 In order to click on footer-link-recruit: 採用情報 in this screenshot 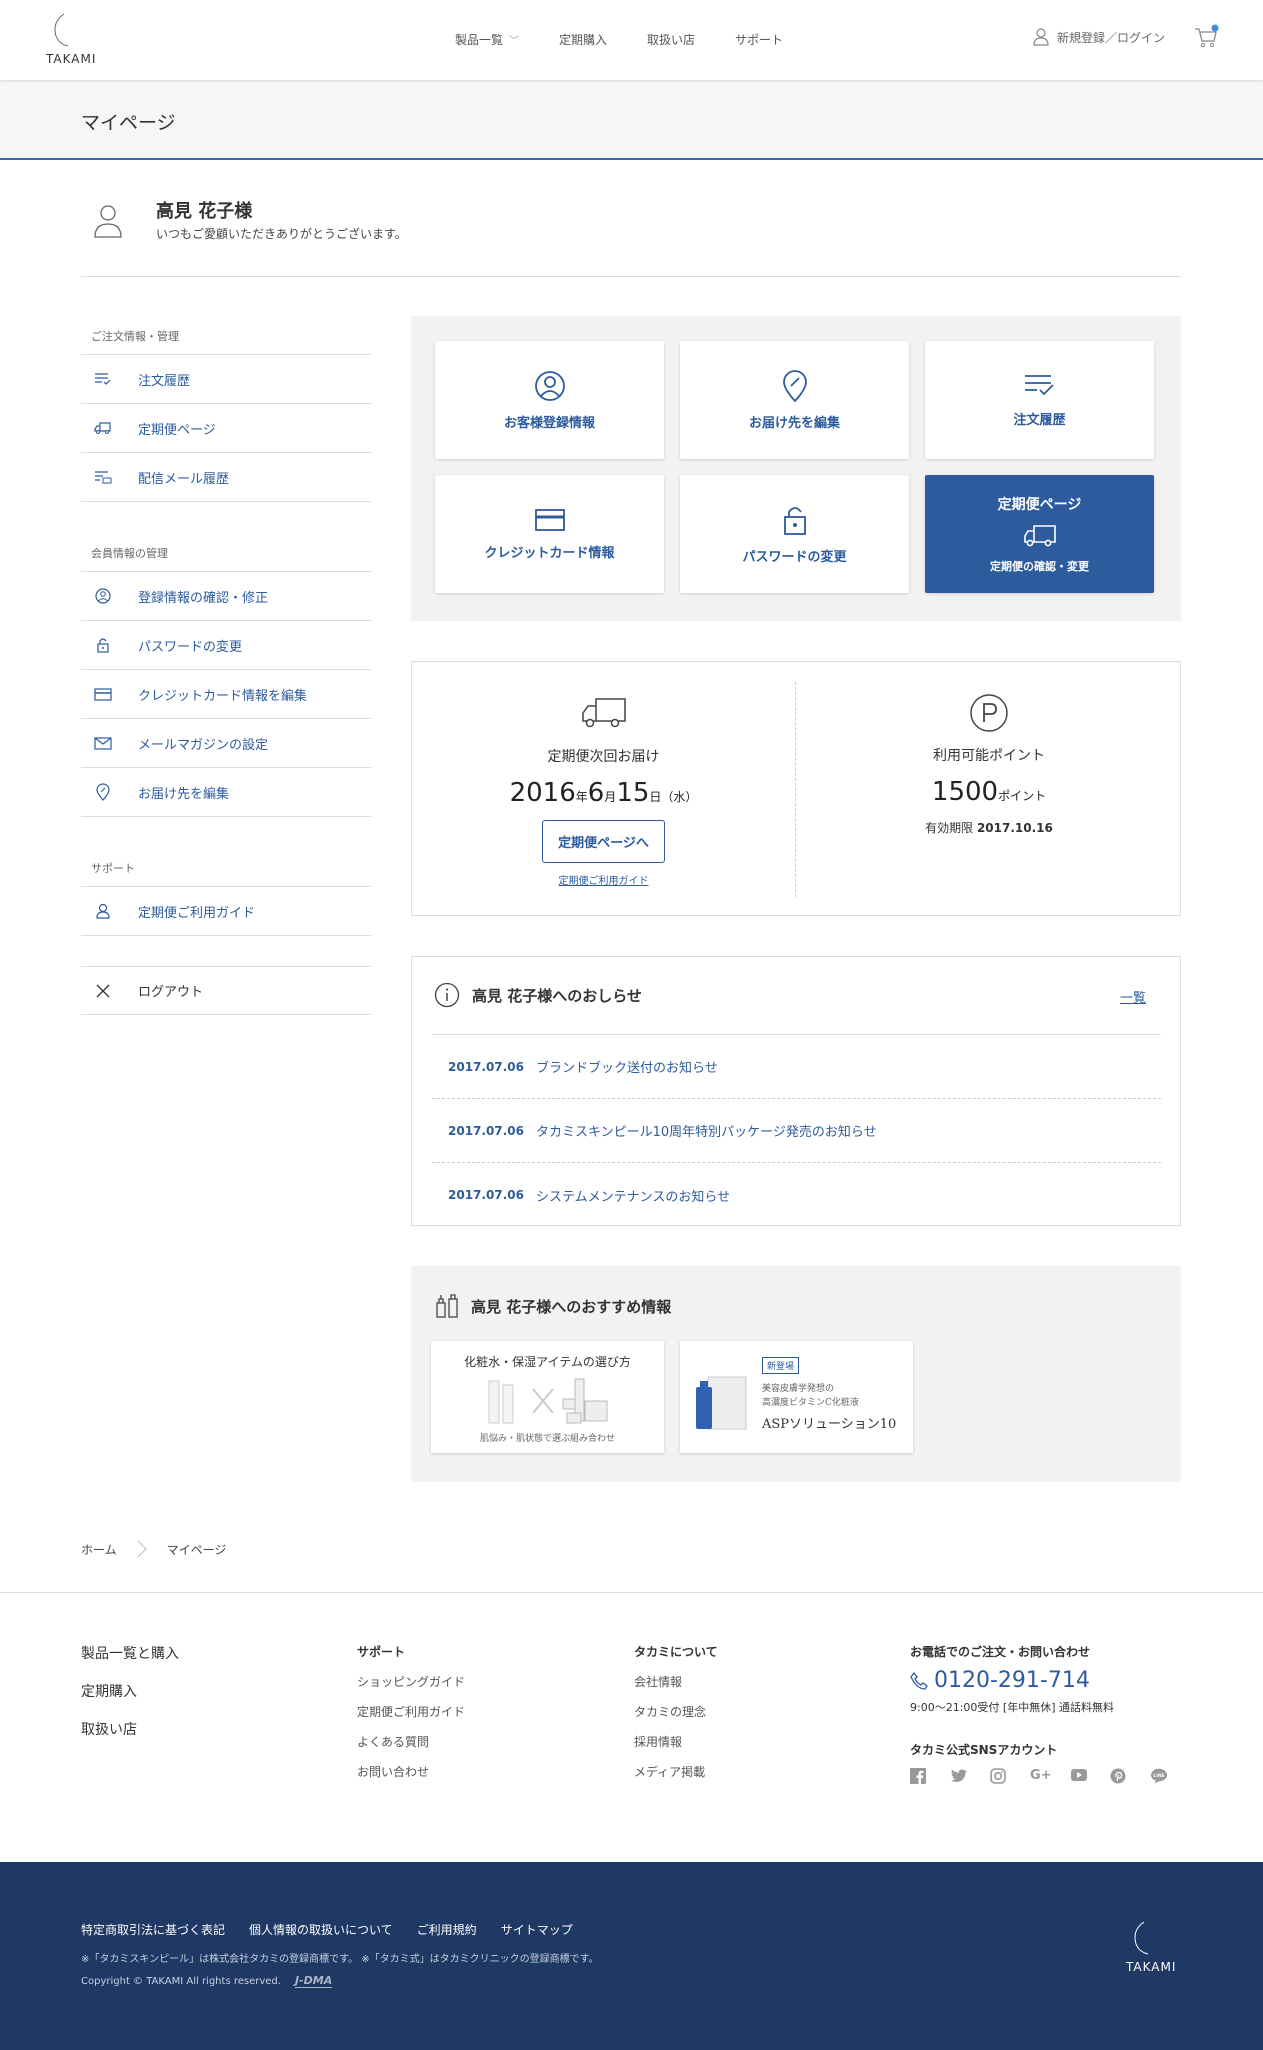, I will do `click(676, 1741)`.